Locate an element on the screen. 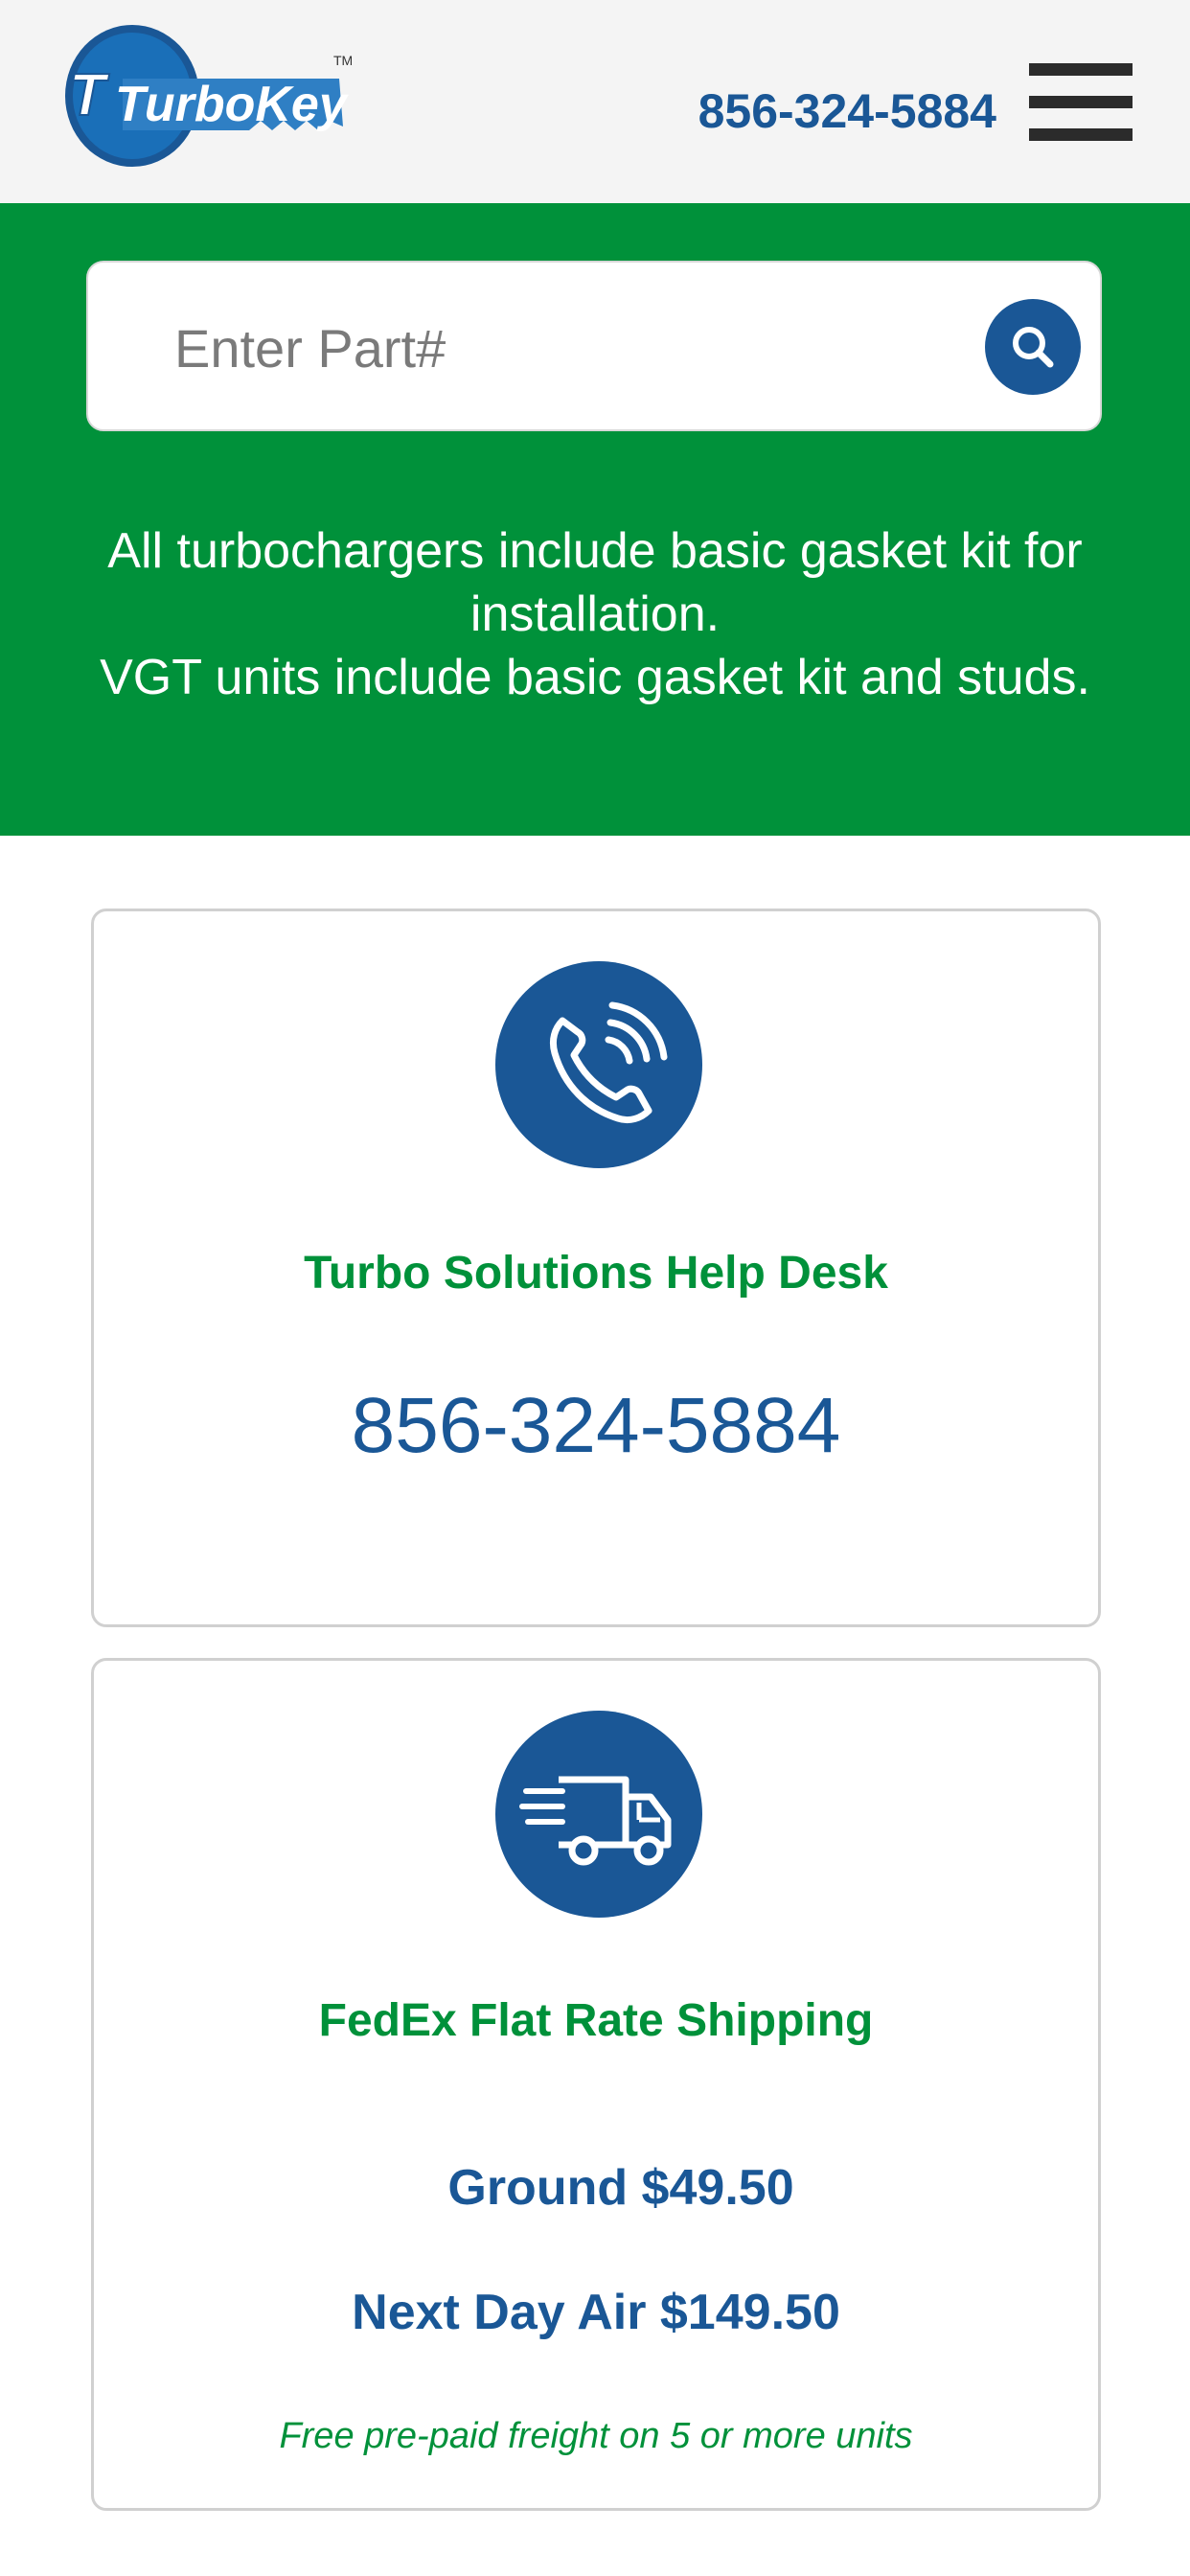 The width and height of the screenshot is (1190, 2576). site-header: T TurboKey TM 856-324-5884 is located at coordinates (595, 101).